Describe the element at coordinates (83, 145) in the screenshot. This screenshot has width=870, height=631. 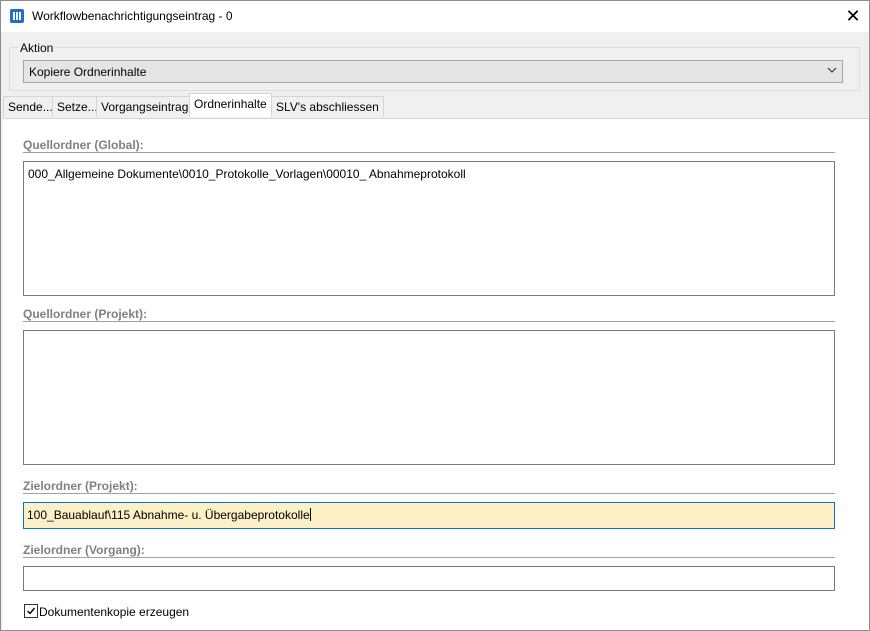
I see `source-global-label: Quellordner (Global):` at that location.